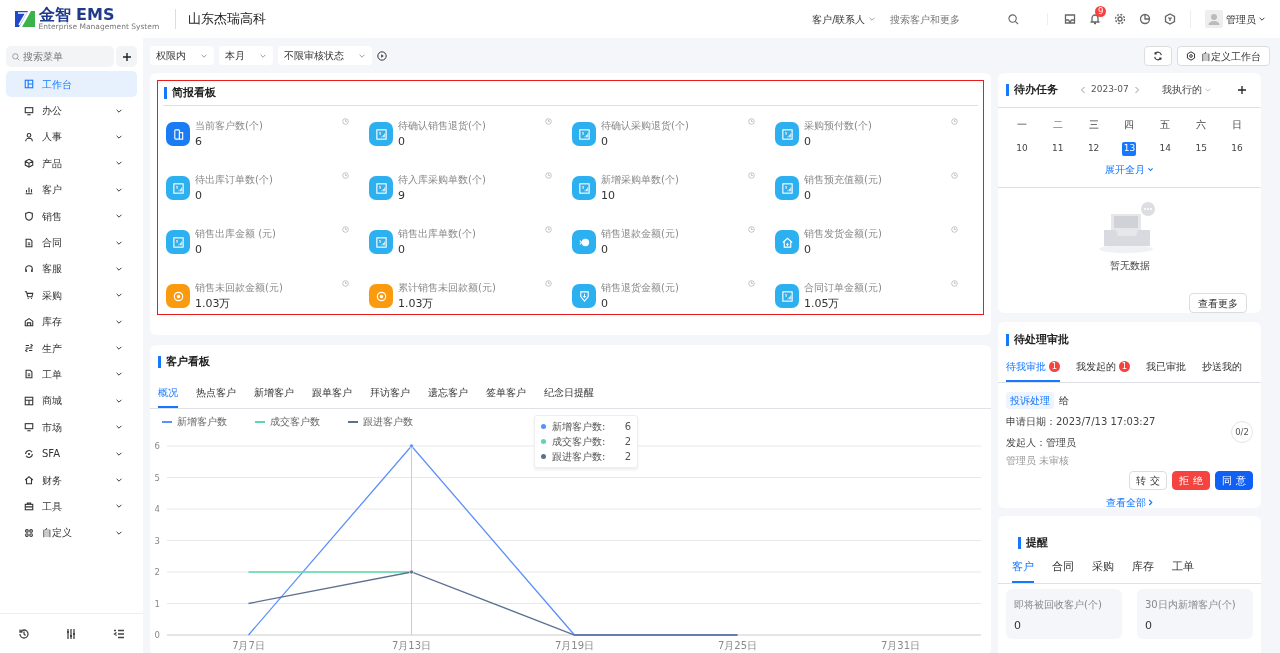  What do you see at coordinates (1136, 89) in the screenshot?
I see `next-icon` at bounding box center [1136, 89].